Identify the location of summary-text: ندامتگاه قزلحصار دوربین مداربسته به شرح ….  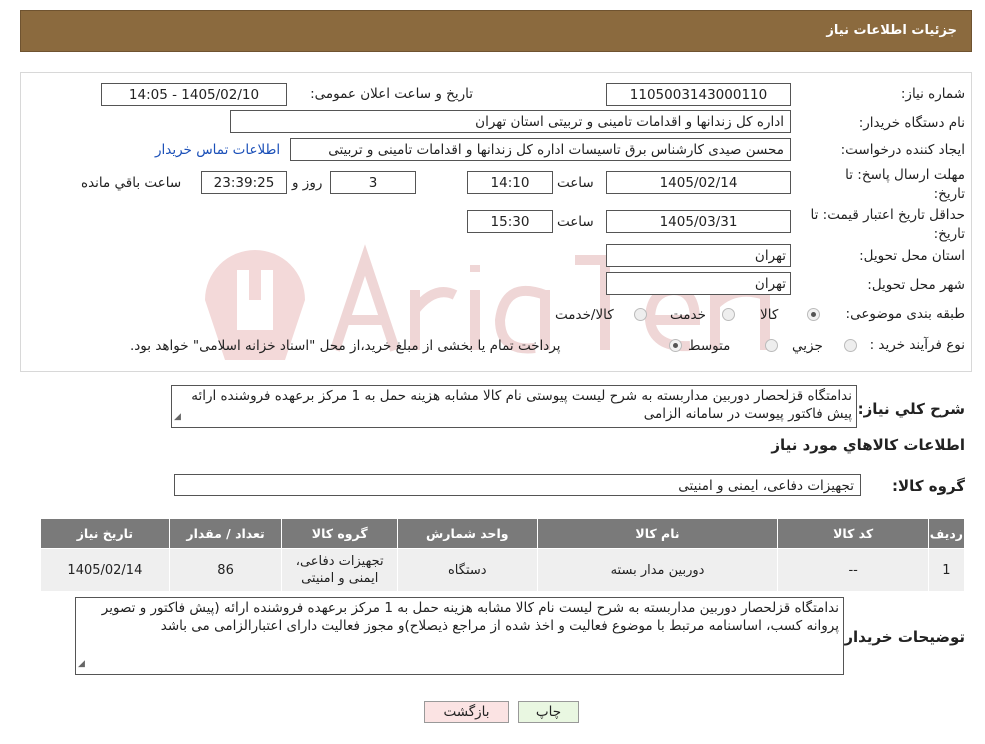
(514, 406).